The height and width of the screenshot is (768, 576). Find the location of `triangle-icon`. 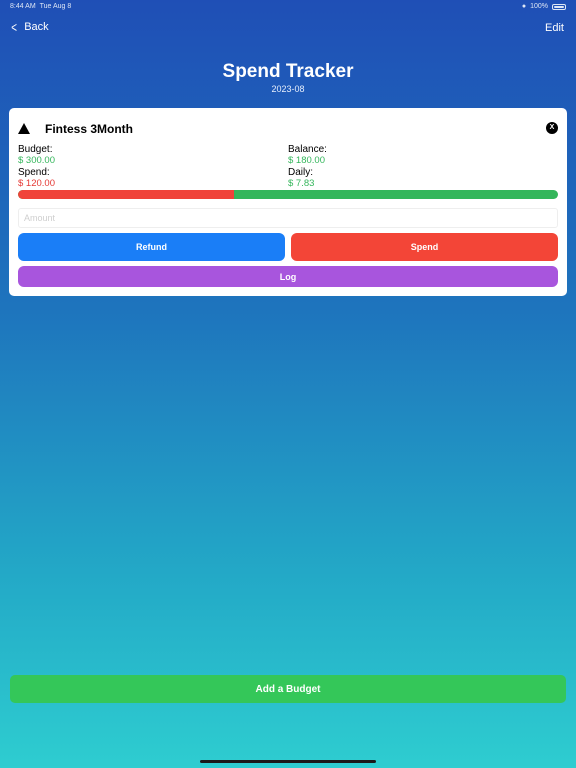

triangle-icon is located at coordinates (24, 128).